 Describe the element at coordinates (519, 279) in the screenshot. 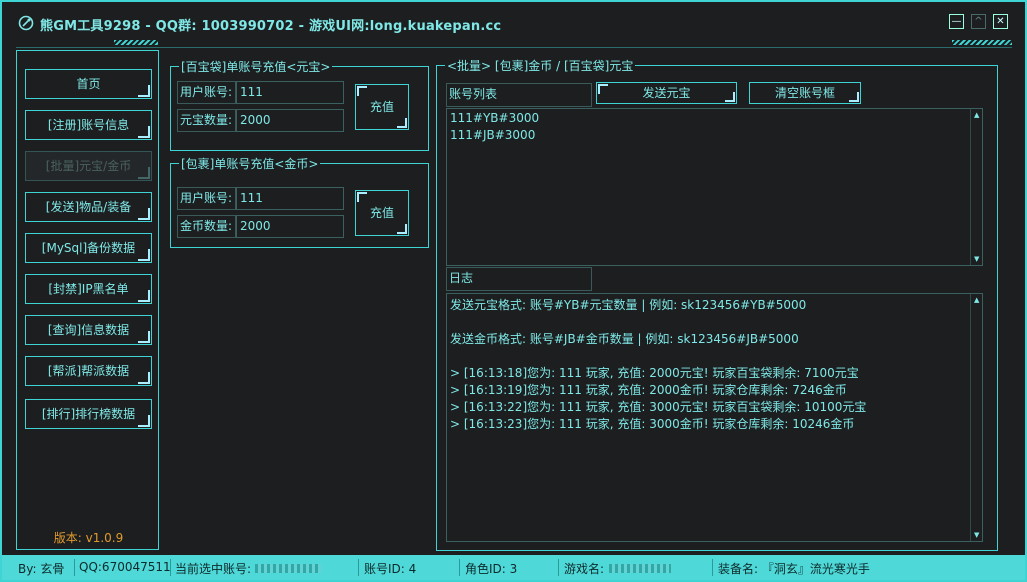

I see `log-label: 日志` at that location.